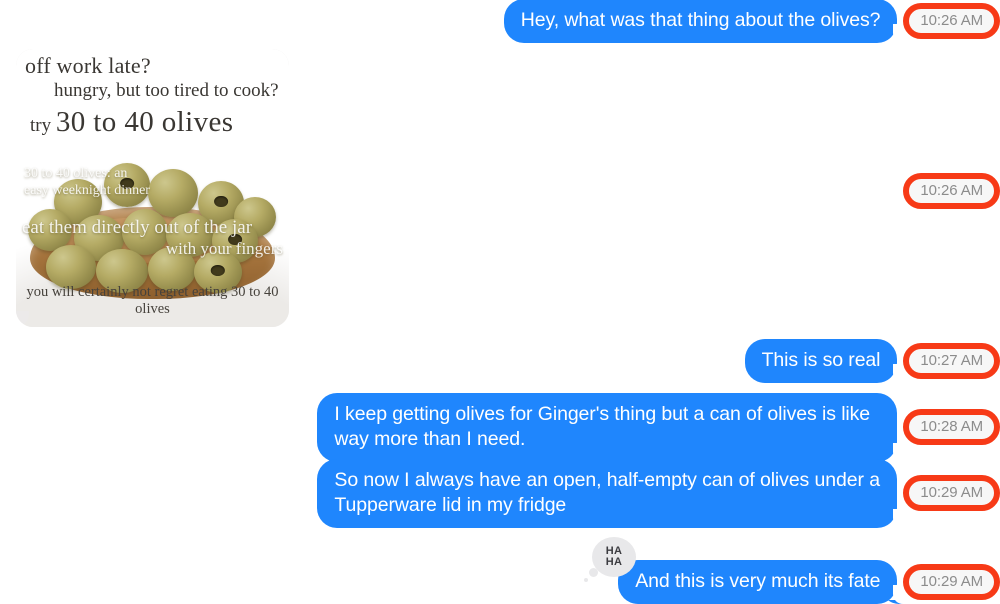  Describe the element at coordinates (951, 361) in the screenshot. I see `timestamp-badge: 10:27 AM` at that location.